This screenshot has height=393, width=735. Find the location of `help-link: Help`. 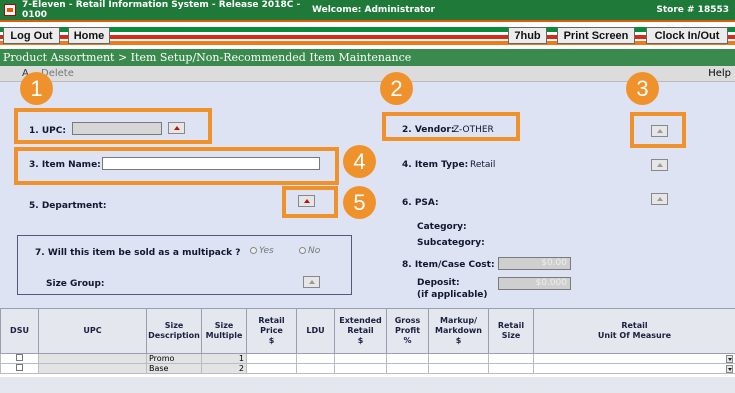

help-link: Help is located at coordinates (719, 73).